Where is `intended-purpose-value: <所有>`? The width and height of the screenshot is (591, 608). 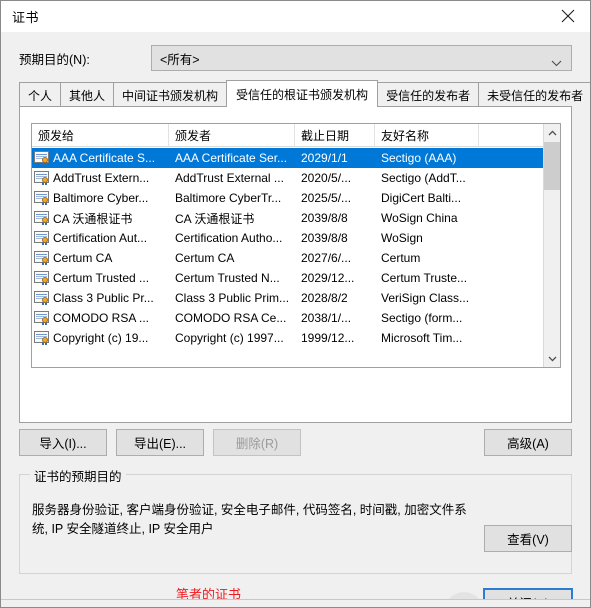 intended-purpose-value: <所有> is located at coordinates (180, 59).